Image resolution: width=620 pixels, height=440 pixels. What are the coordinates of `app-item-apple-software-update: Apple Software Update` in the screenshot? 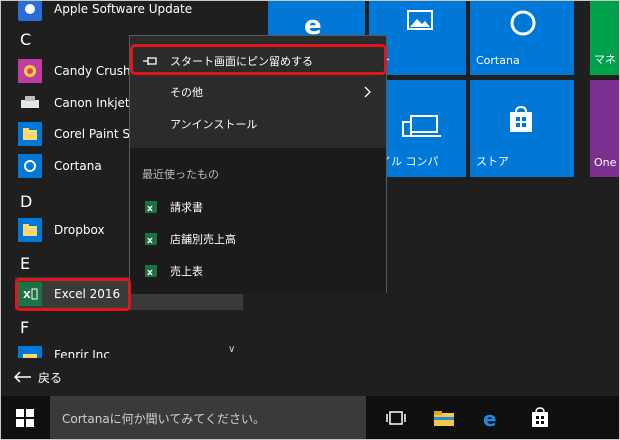 It's located at (134, 12).